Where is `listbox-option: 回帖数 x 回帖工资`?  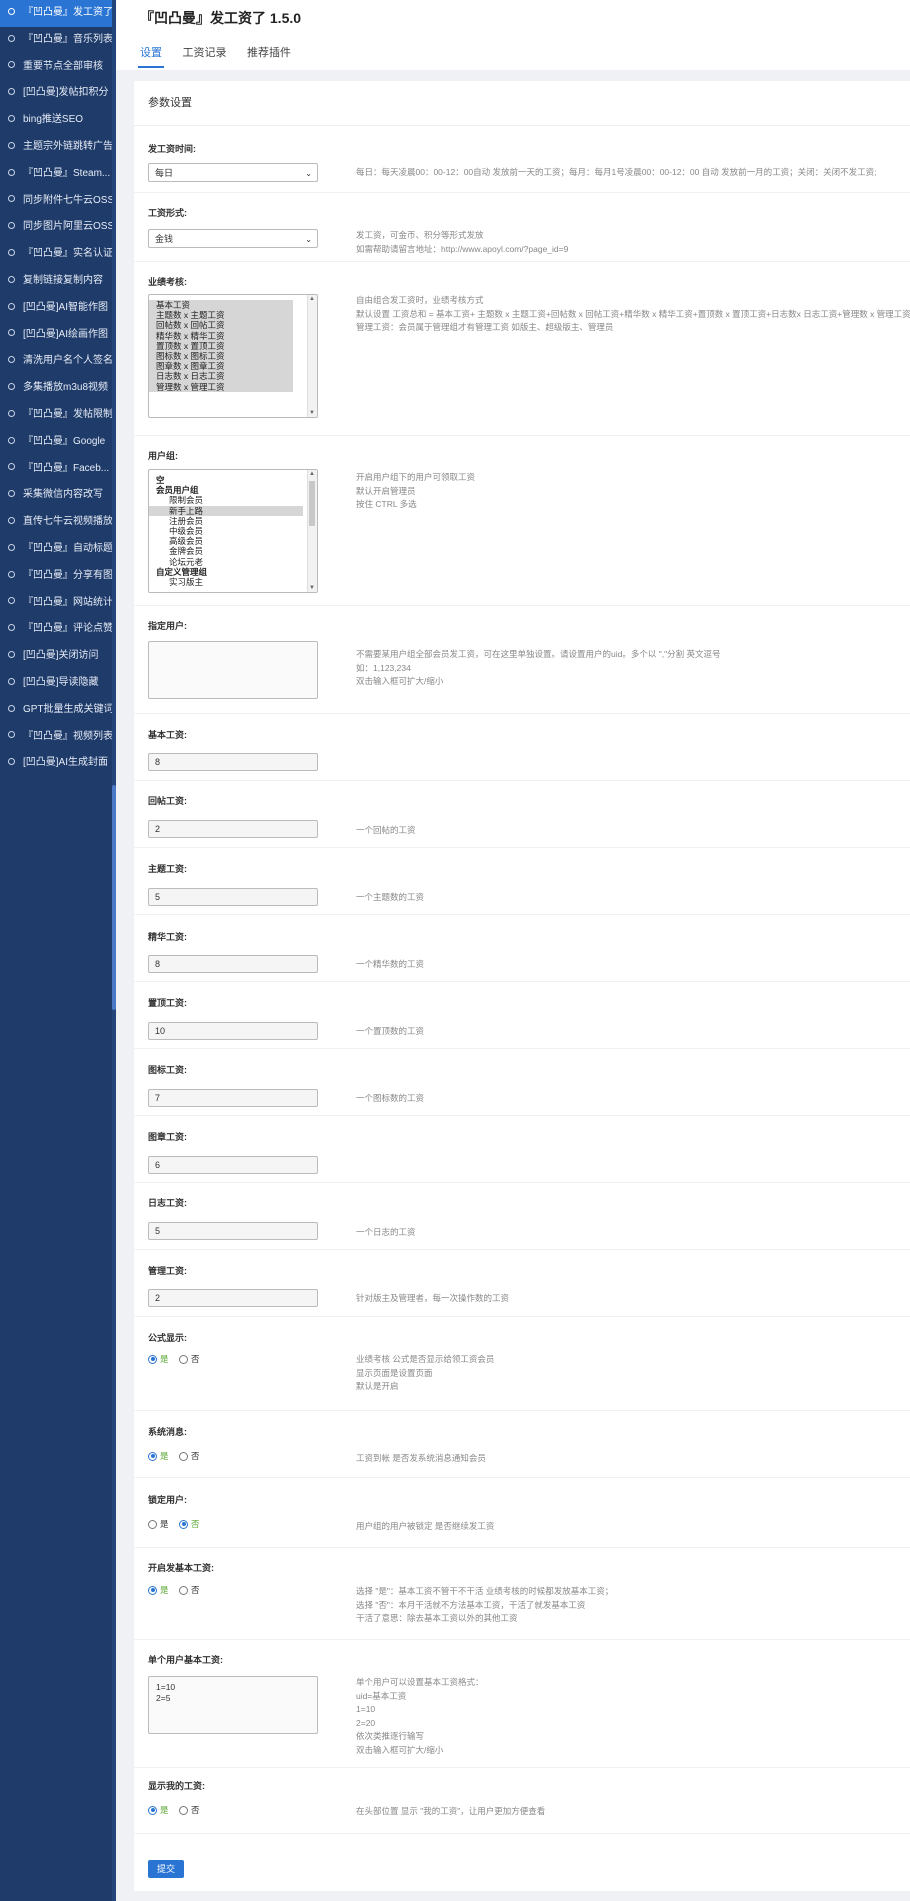
listbox-option: 回帖数 x 回帖工资 is located at coordinates (221, 325).